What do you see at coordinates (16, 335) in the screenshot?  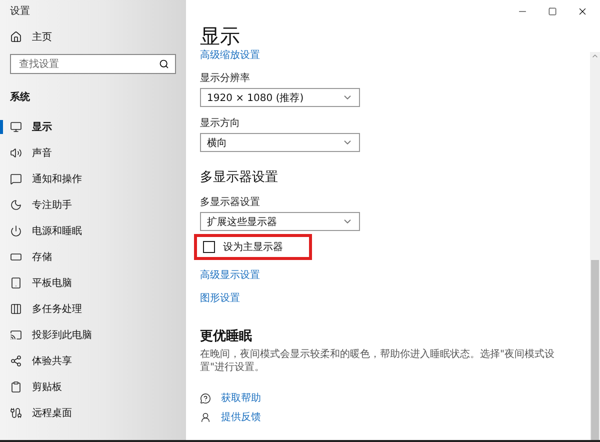 I see `cast-icon` at bounding box center [16, 335].